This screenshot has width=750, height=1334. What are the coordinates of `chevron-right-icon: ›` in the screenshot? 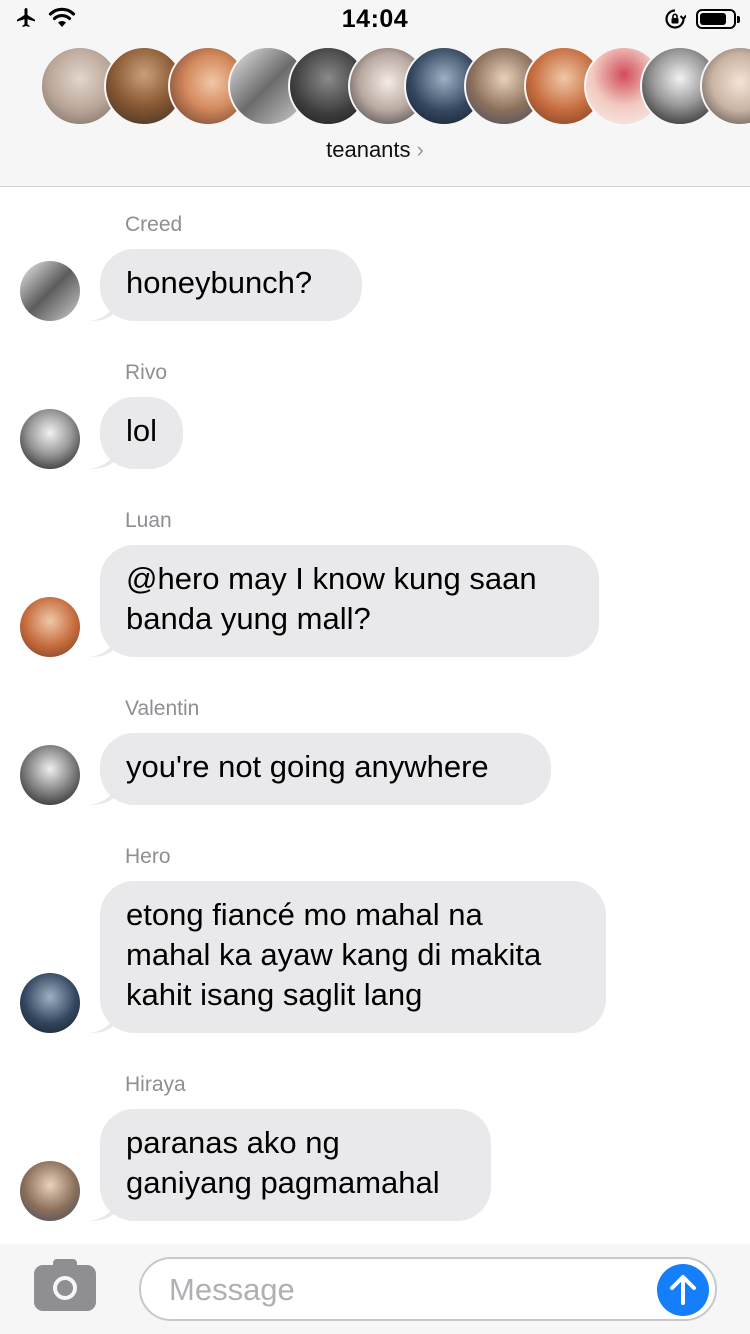 It's located at (420, 149).